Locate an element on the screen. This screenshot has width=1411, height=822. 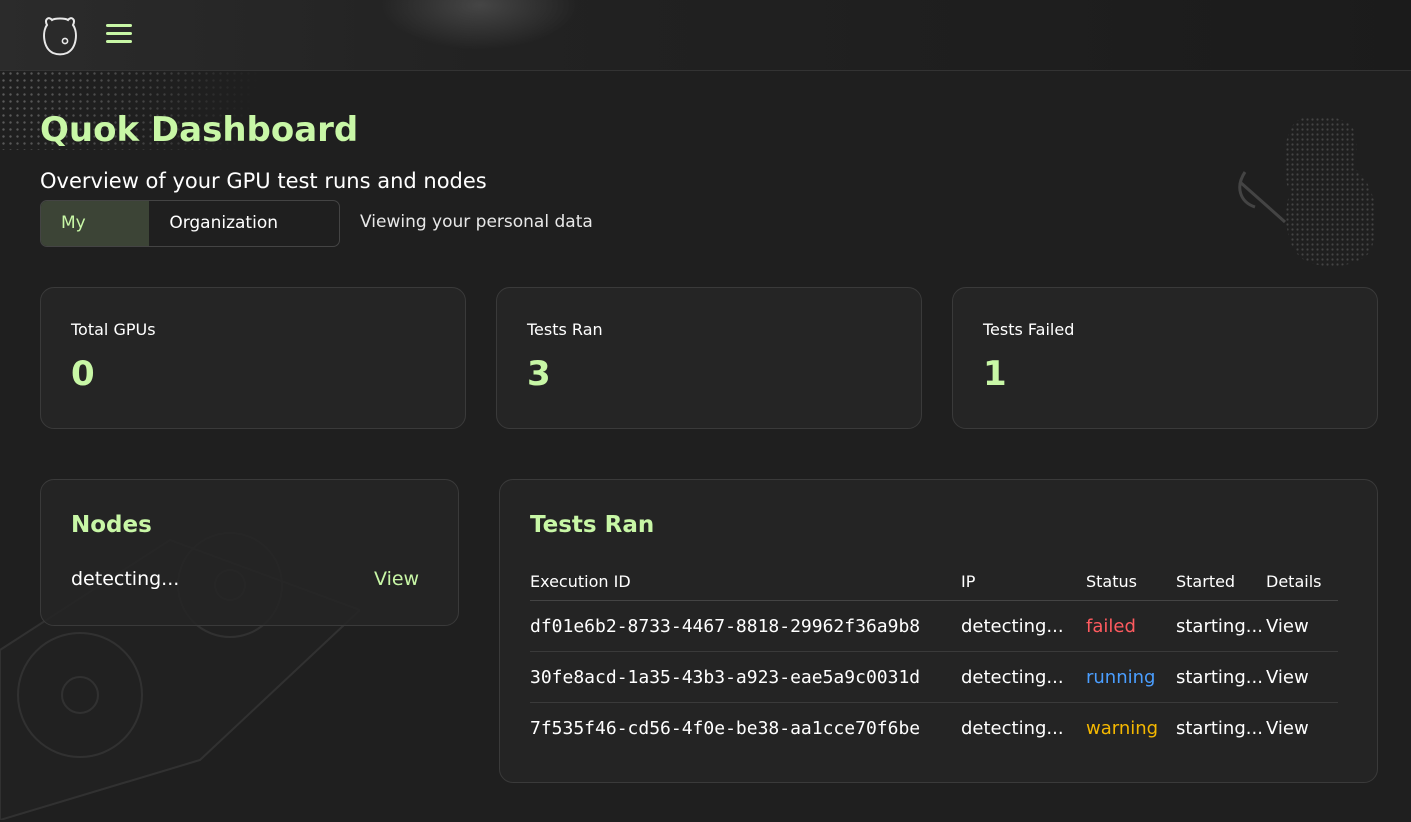
my-view-button: My View is located at coordinates (95, 223).